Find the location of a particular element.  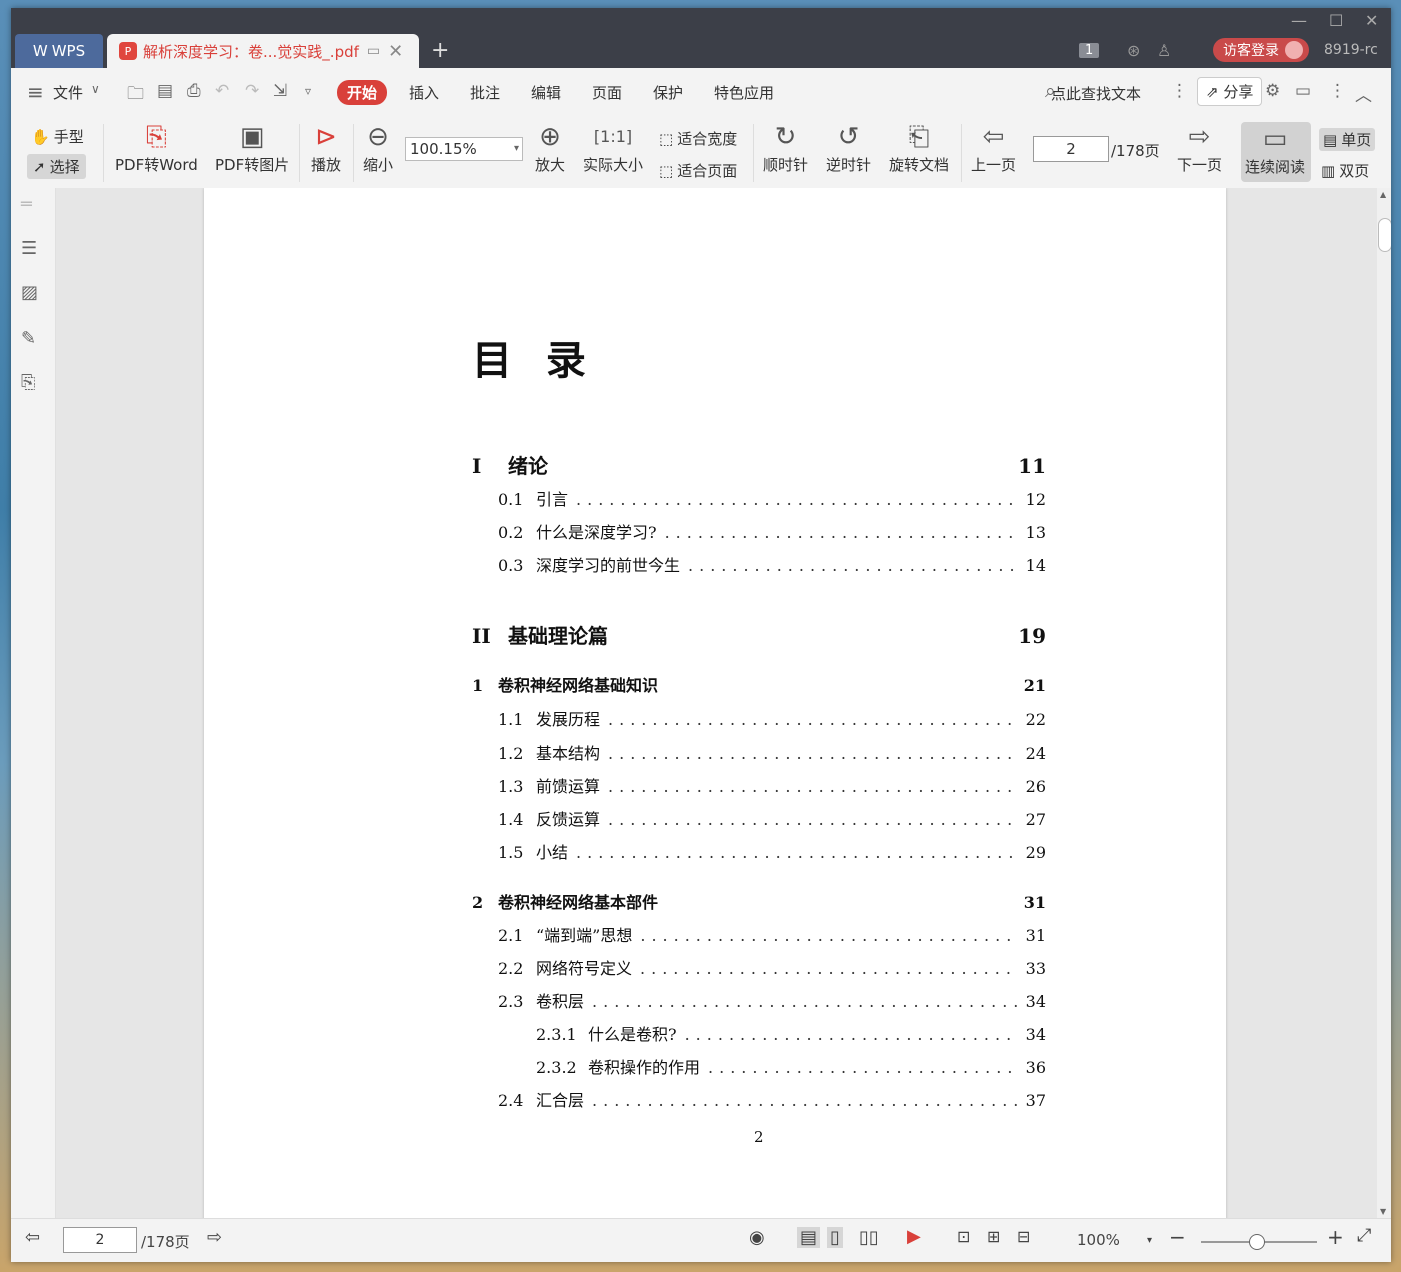

hand-tool-button: ✋ 手型 is located at coordinates (57, 136).